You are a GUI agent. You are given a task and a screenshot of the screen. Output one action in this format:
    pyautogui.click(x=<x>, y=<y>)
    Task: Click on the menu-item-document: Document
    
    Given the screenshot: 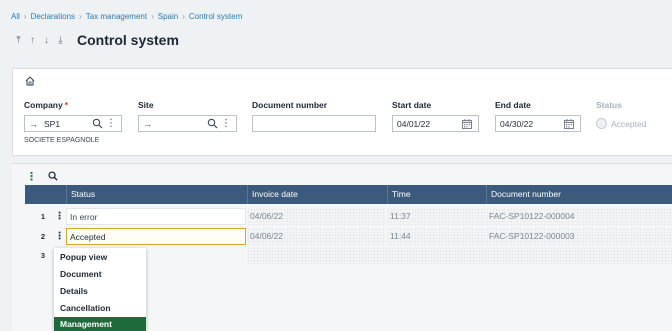 What is the action you would take?
    pyautogui.click(x=100, y=274)
    